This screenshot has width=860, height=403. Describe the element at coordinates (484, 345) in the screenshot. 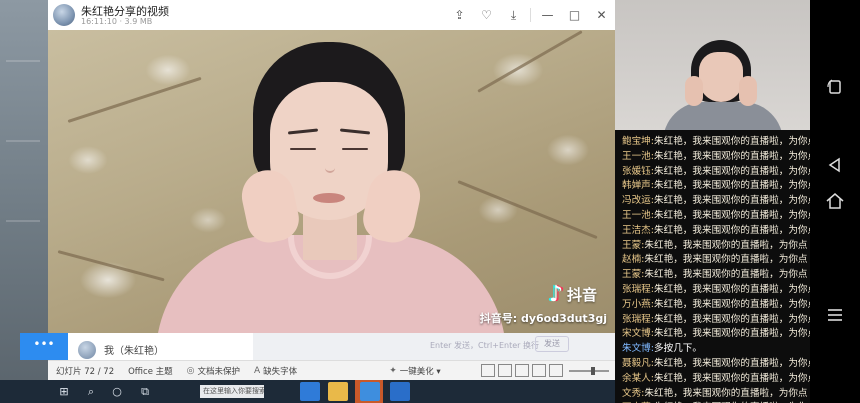

I see `send-hint: Enter 发送，Ctrl+Enter 换行` at that location.